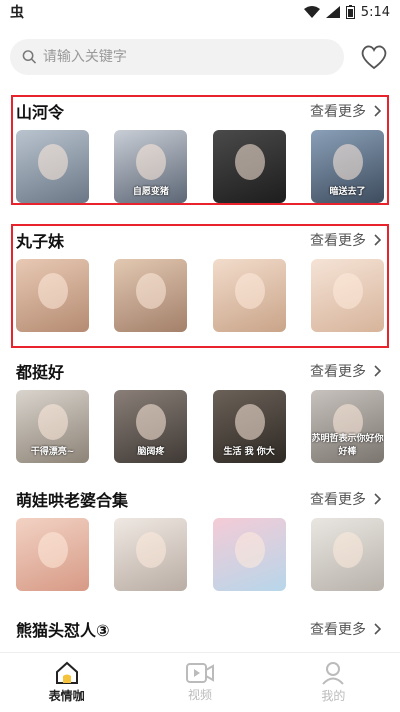  What do you see at coordinates (17, 13) in the screenshot?
I see `app-notification-icon: 虫` at bounding box center [17, 13].